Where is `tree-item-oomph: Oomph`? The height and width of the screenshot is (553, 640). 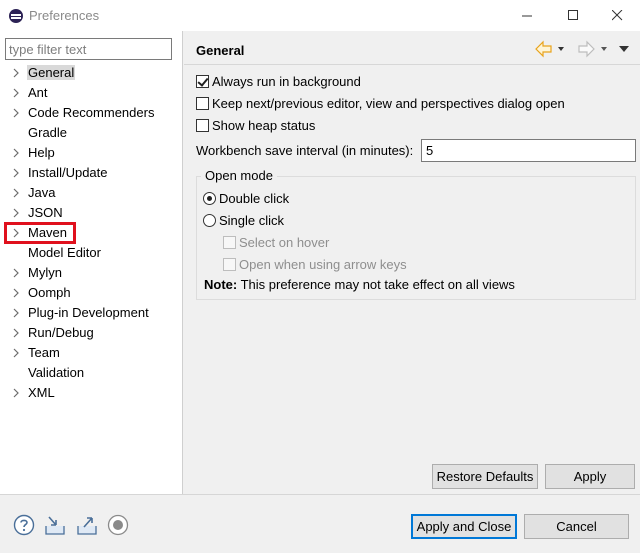
tree-item-oomph: Oomph is located at coordinates (91, 293).